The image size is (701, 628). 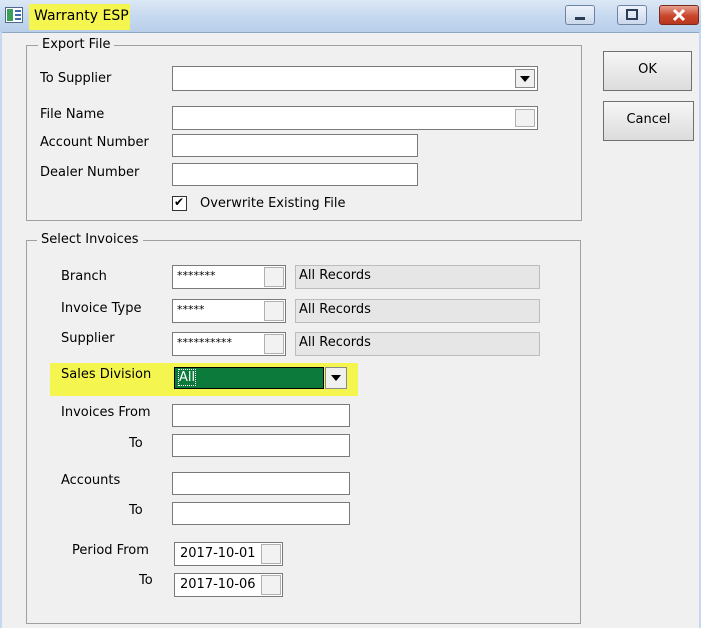 I want to click on sales-division-label: Sales Division, so click(x=106, y=374).